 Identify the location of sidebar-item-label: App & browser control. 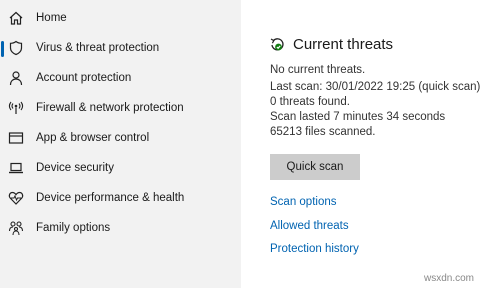
(93, 138).